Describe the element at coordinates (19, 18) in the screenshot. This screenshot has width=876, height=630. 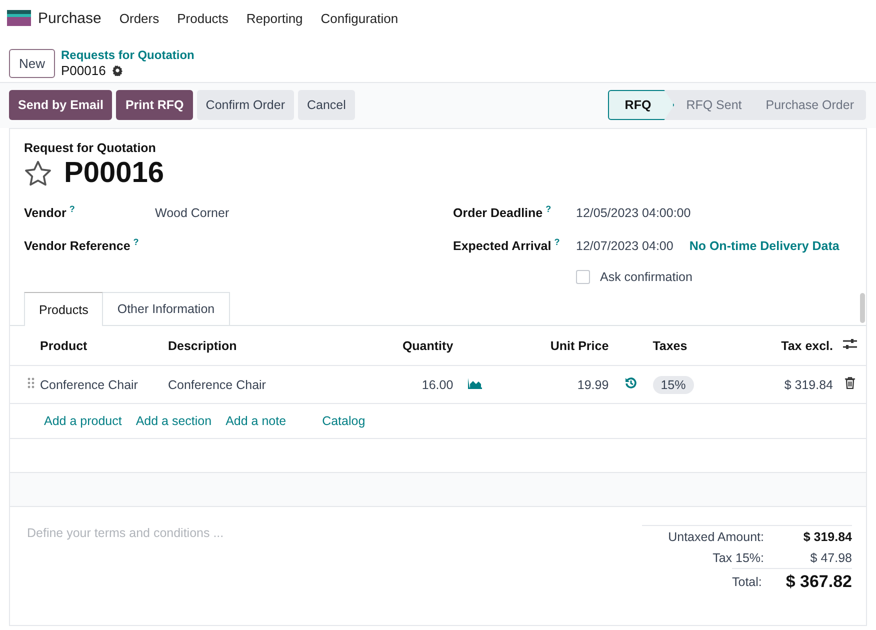
I see `app-logo-icon` at that location.